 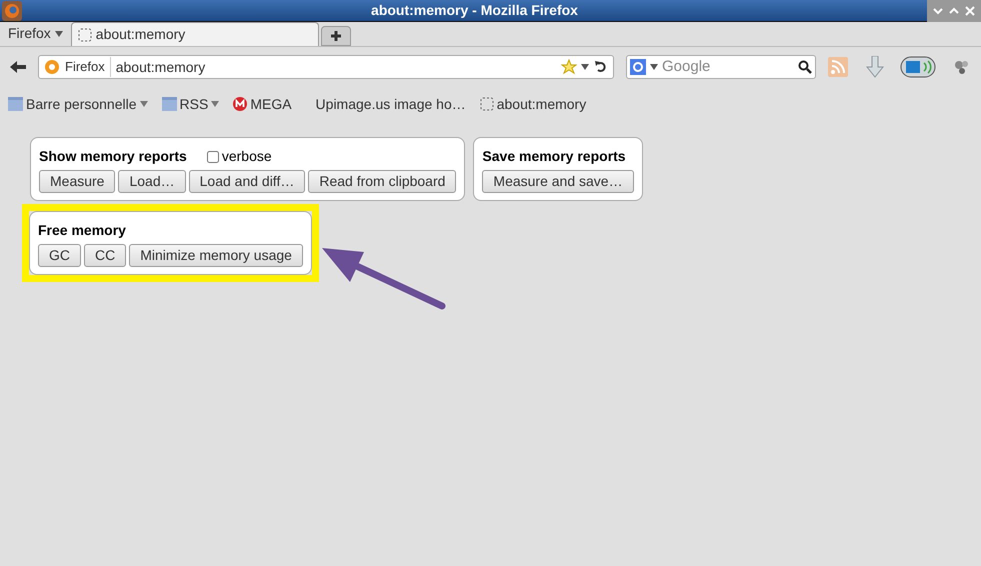 I want to click on browser-tab: about:memory, so click(x=194, y=34).